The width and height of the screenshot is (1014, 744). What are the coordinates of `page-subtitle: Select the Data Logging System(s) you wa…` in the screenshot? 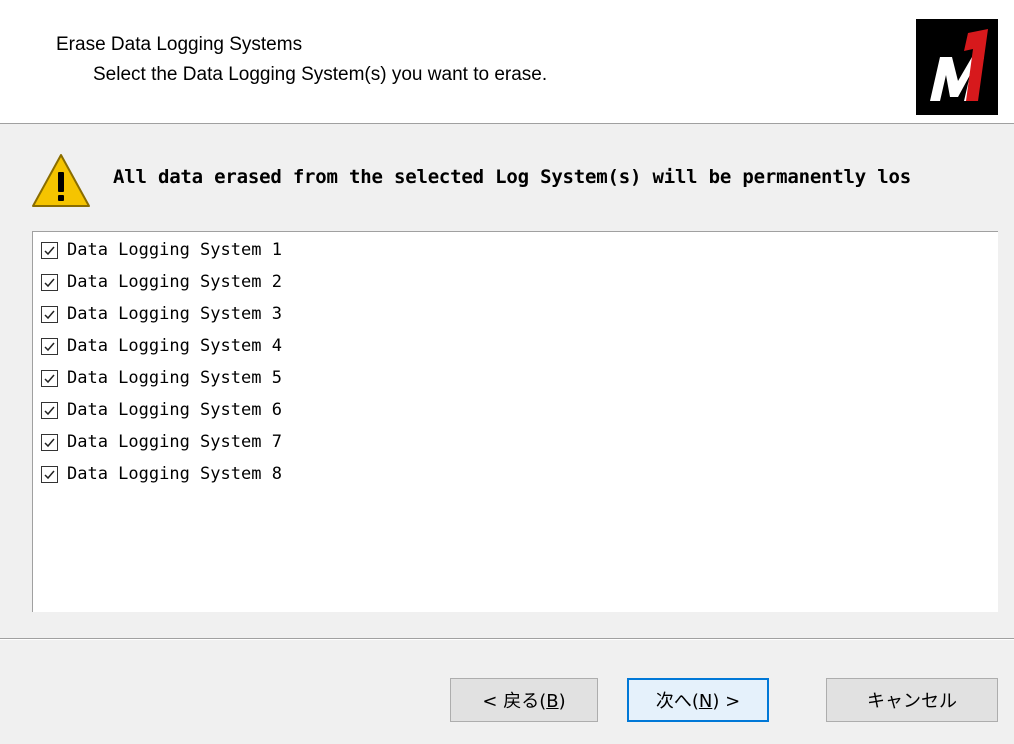 It's located at (320, 74).